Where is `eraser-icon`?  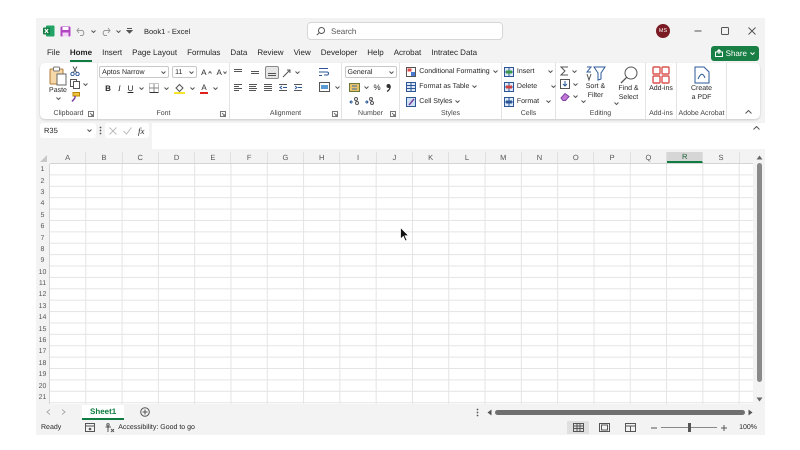
eraser-icon is located at coordinates (565, 96).